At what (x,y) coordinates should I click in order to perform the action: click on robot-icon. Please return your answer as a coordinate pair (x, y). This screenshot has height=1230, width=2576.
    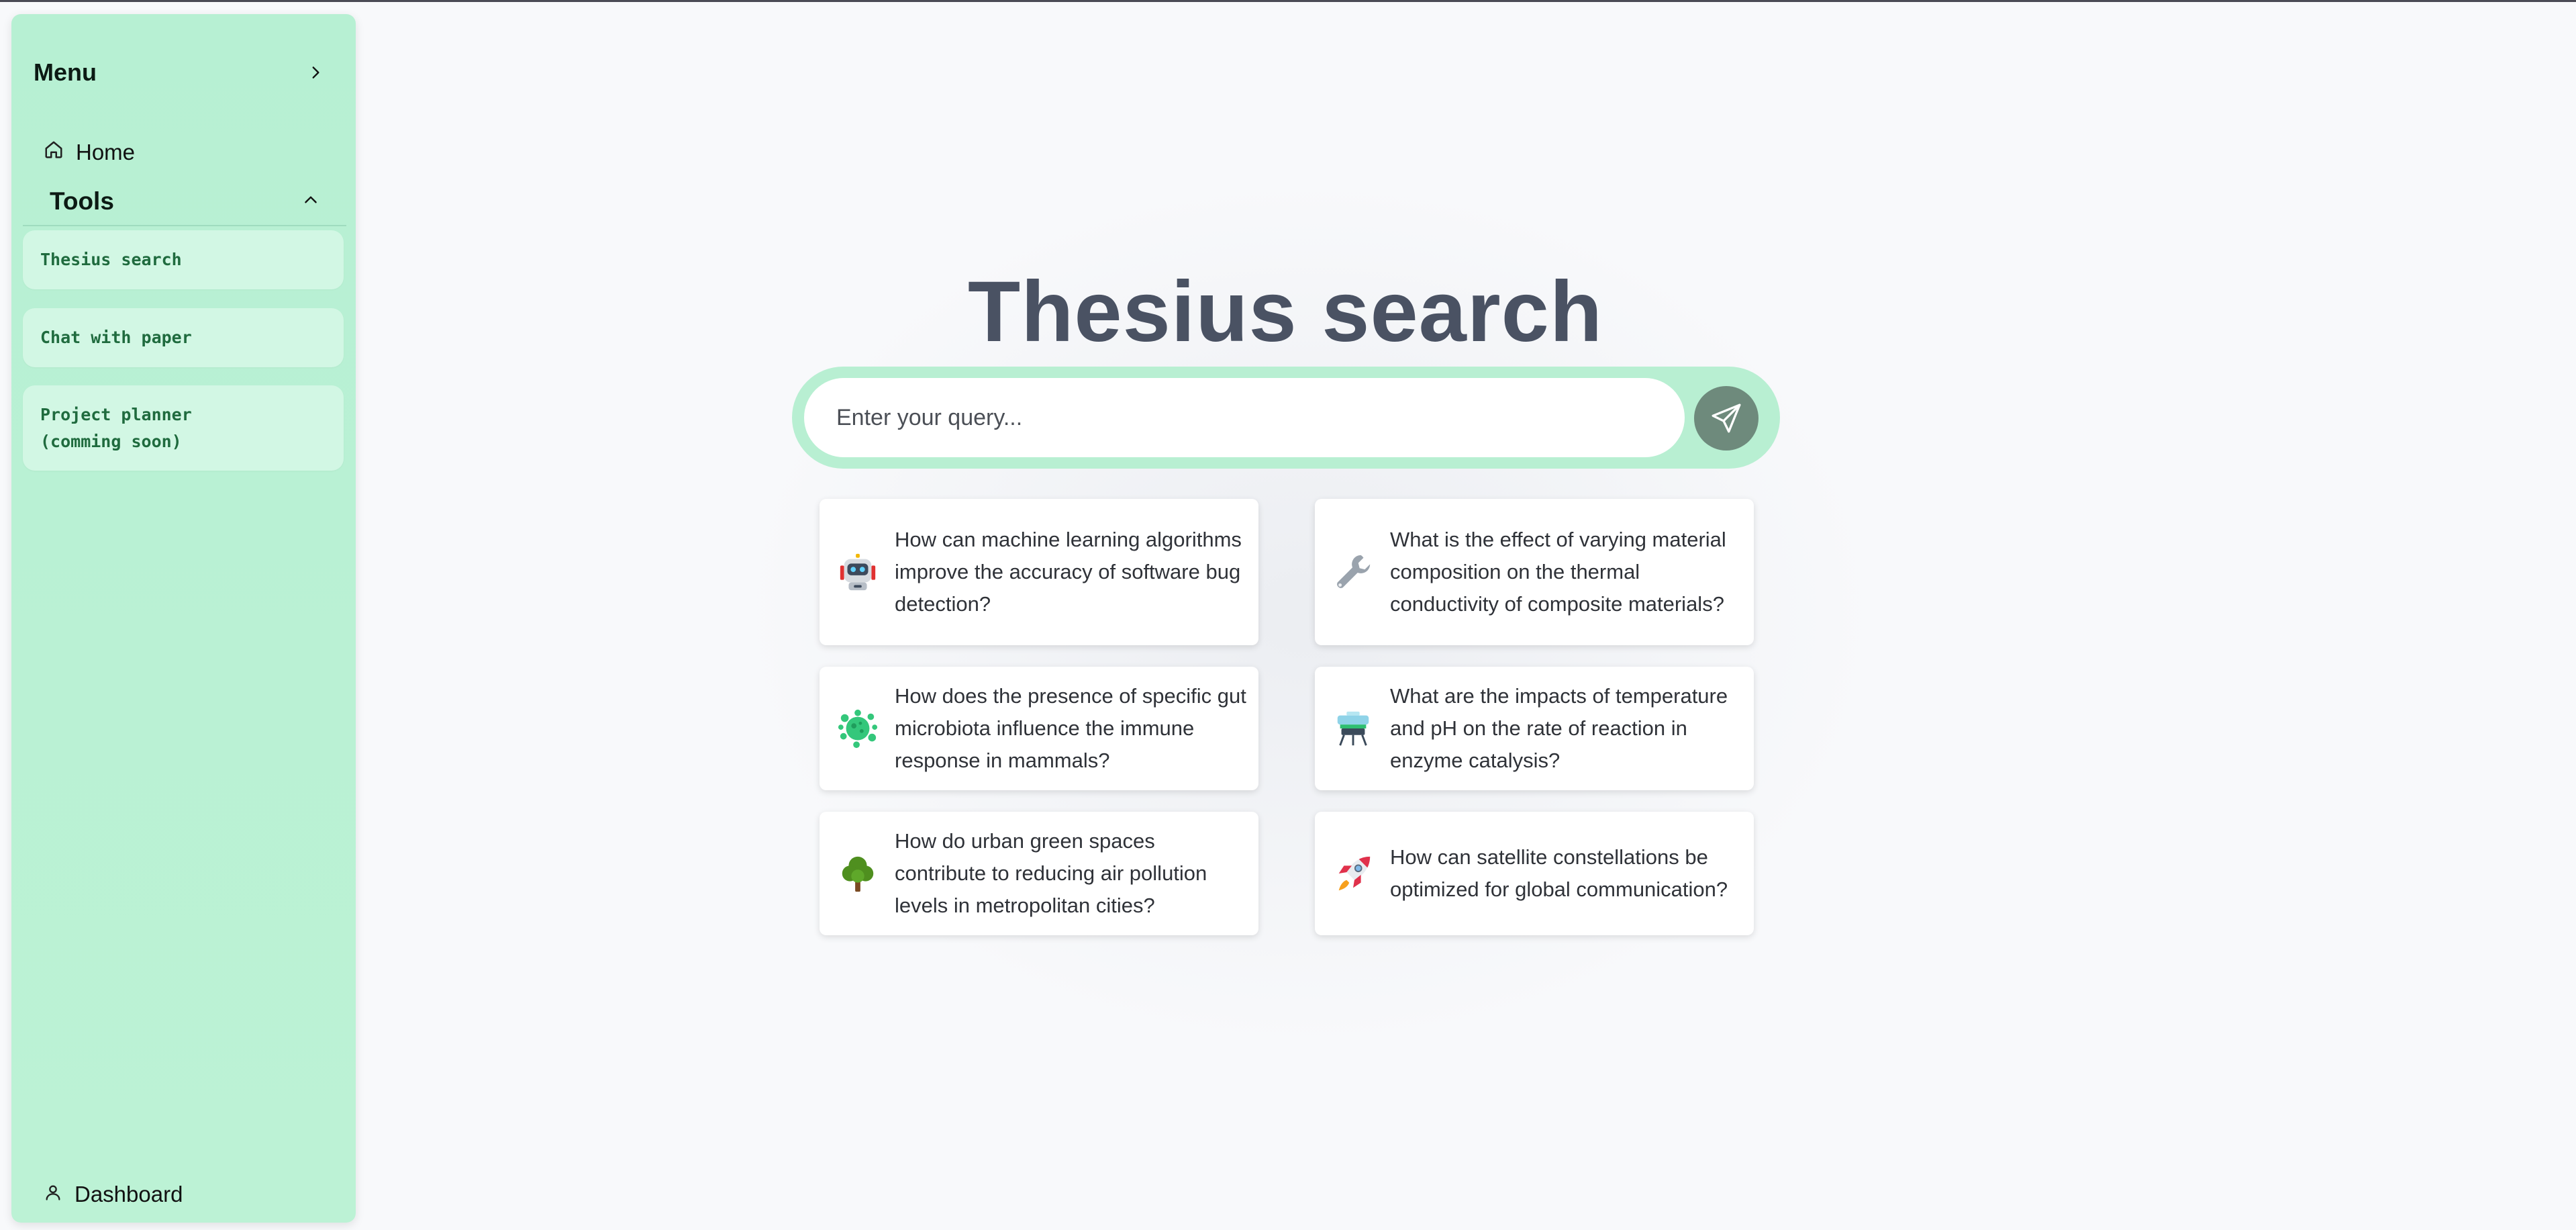
    Looking at the image, I should click on (858, 572).